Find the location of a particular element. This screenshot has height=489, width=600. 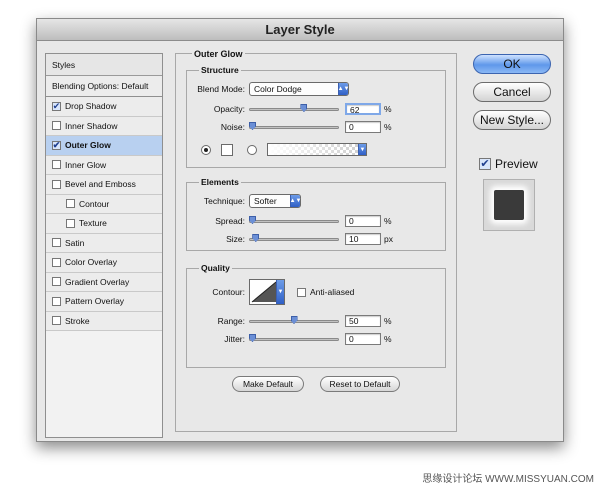

size-label: Size: is located at coordinates (235, 239).